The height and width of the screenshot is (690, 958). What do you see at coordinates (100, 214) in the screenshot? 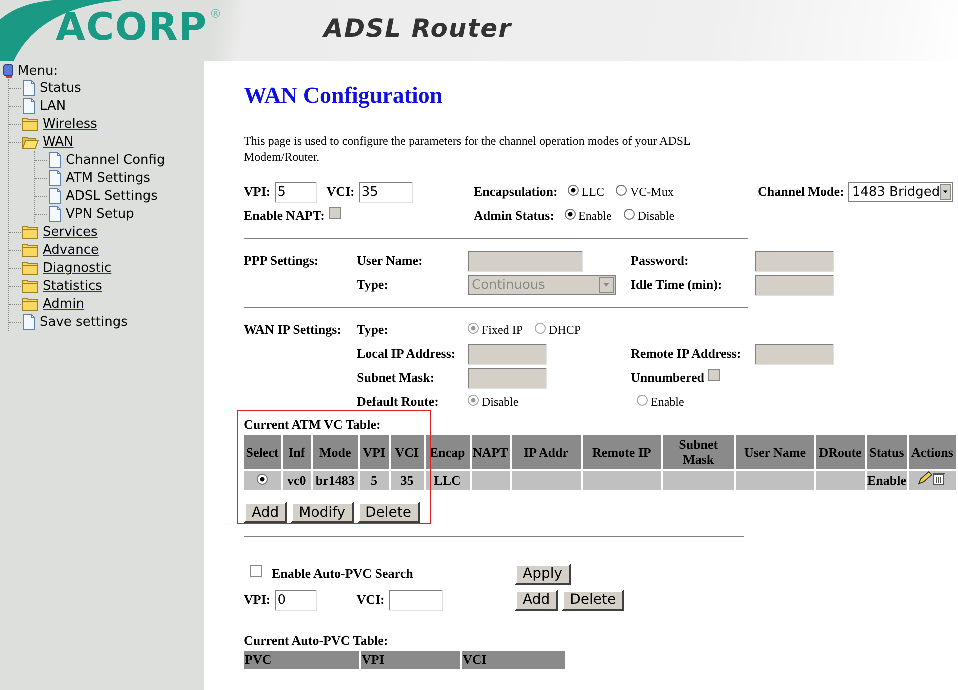
I see `menu-item: VPN Setup` at bounding box center [100, 214].